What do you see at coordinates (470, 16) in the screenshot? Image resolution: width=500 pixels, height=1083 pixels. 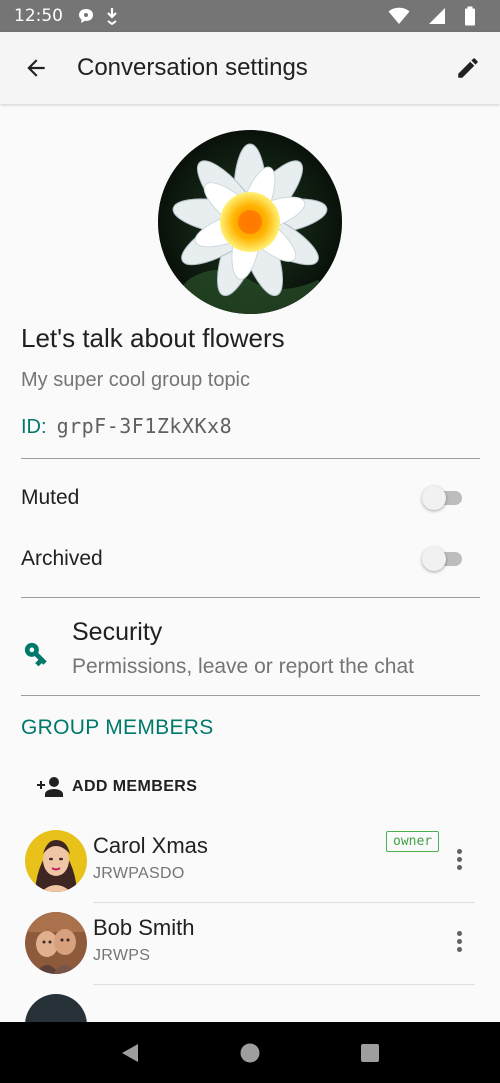 I see `battery-icon` at bounding box center [470, 16].